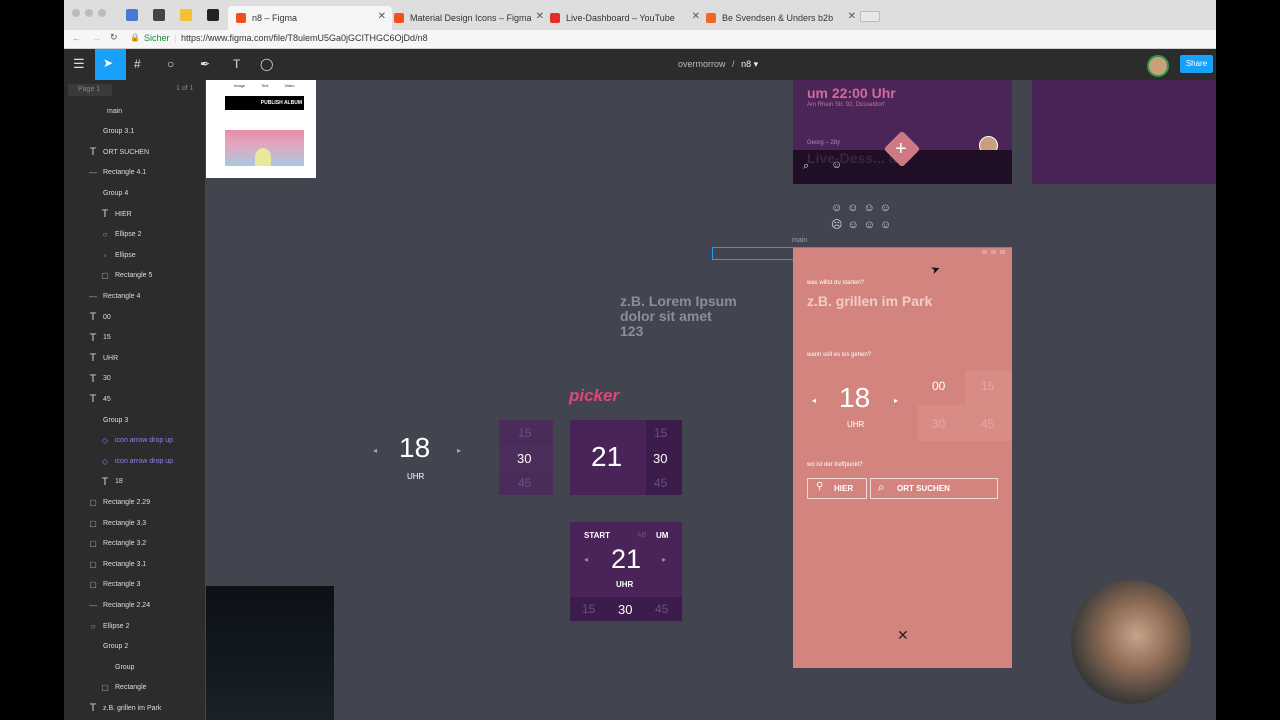 This screenshot has height=720, width=1280. What do you see at coordinates (468, 18) in the screenshot?
I see `tab-material-icons: Material Design Icons – Figma ✕` at bounding box center [468, 18].